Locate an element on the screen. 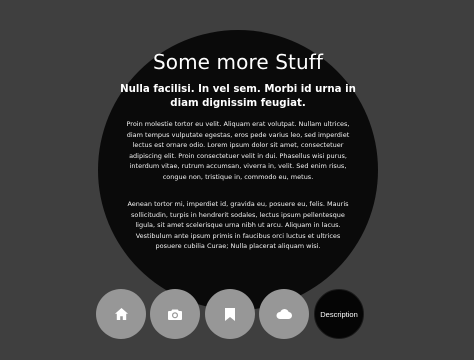 The height and width of the screenshot is (360, 474). description-button: Description is located at coordinates (339, 314).